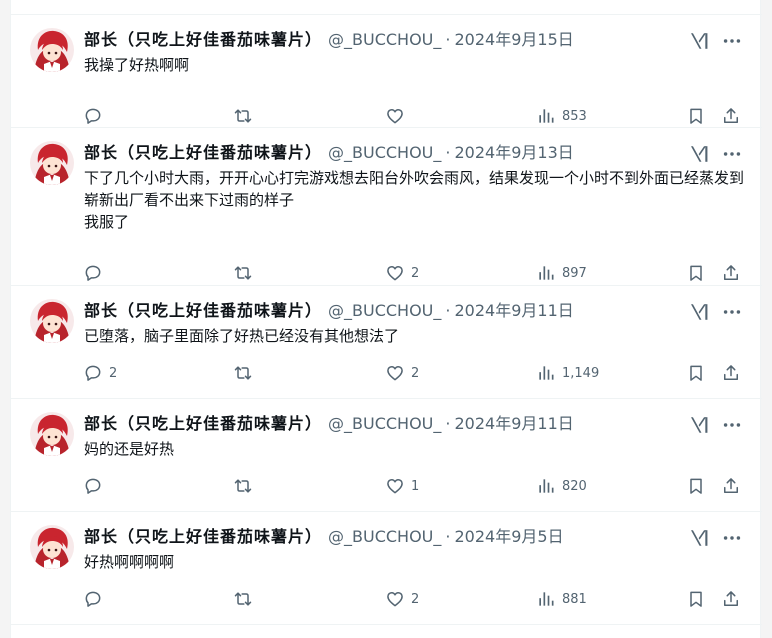 The image size is (772, 638). I want to click on views-button: 820, so click(561, 486).